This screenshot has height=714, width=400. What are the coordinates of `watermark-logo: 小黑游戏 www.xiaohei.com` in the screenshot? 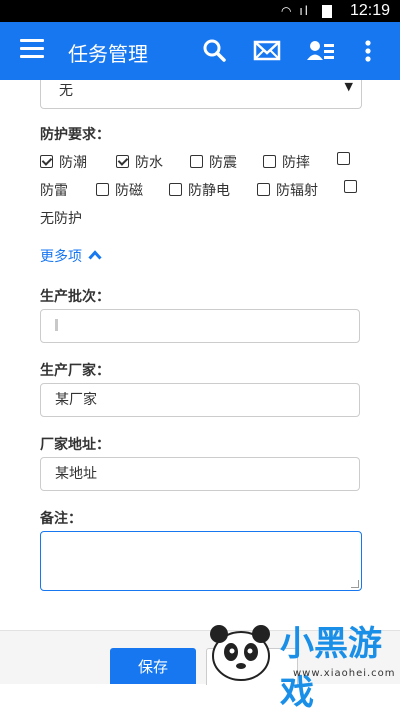 It's located at (302, 662).